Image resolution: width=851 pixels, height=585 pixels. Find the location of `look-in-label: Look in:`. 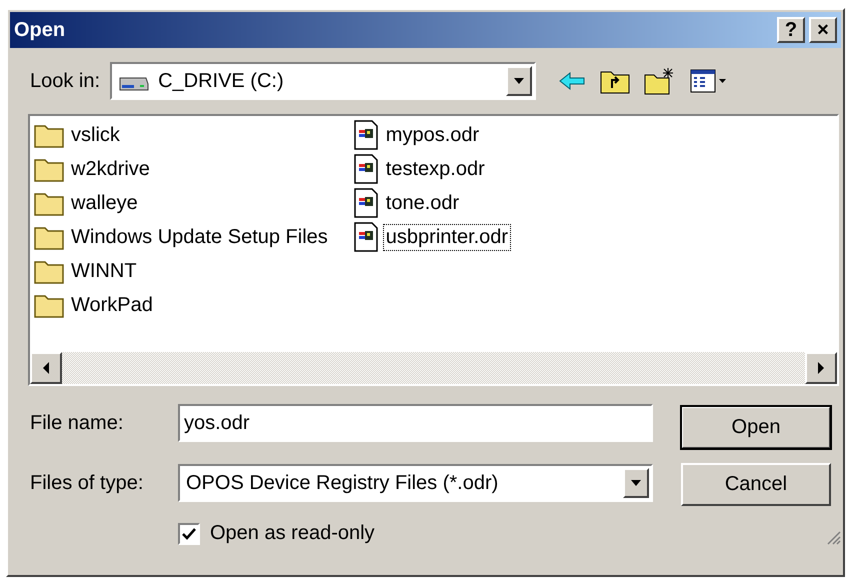

look-in-label: Look in: is located at coordinates (65, 81).